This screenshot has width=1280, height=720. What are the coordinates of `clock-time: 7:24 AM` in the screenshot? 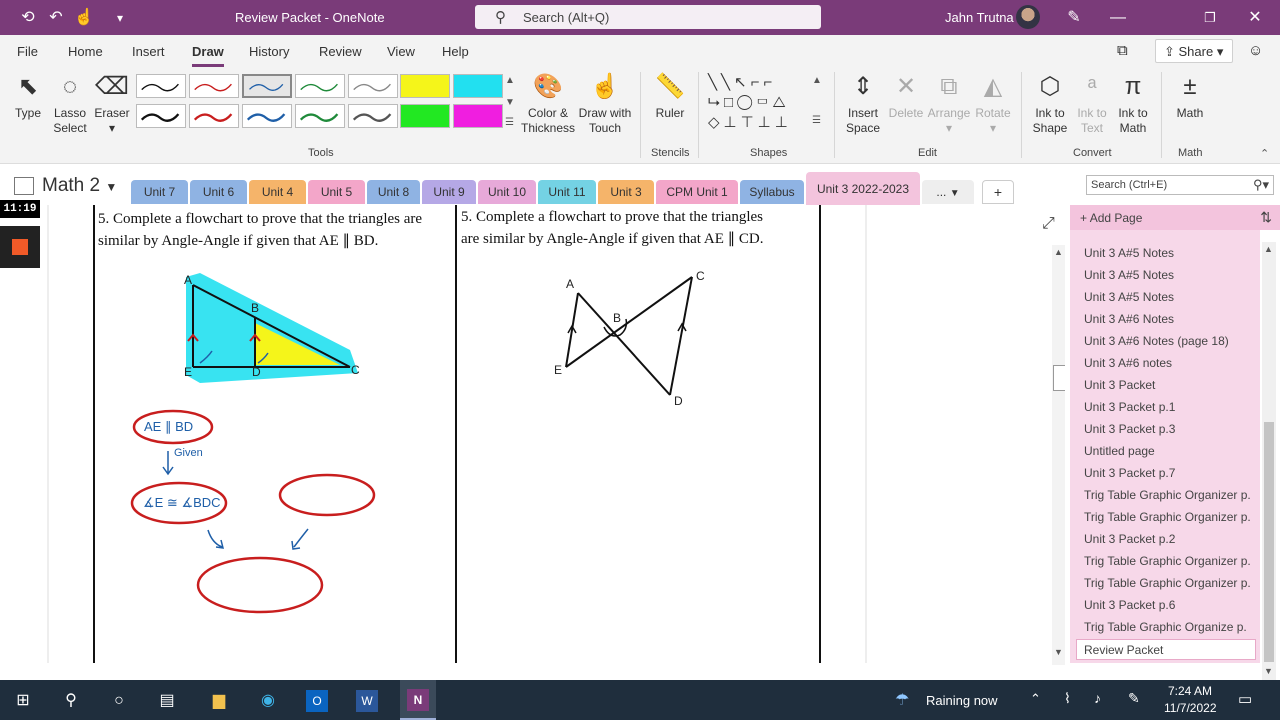 It's located at (1190, 691).